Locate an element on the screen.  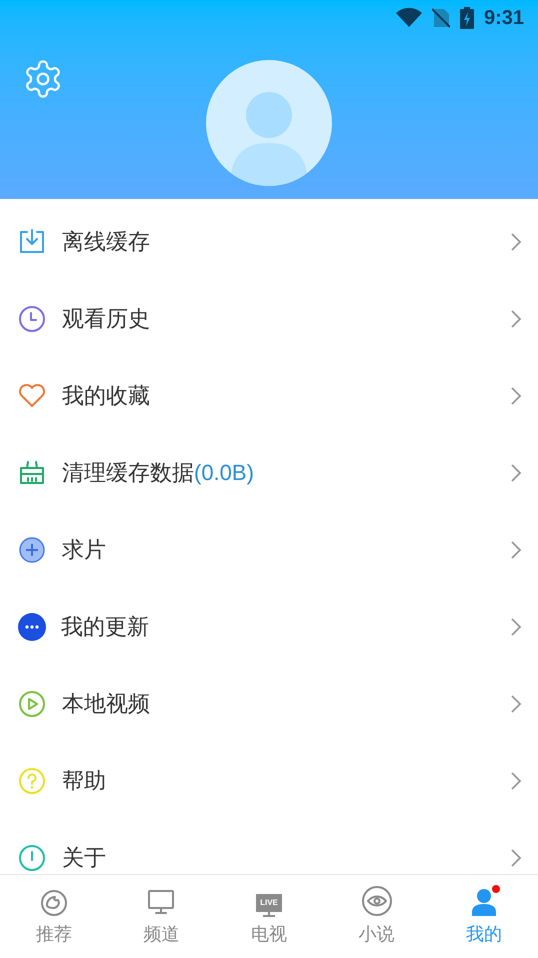
menu-item: 观看历史 is located at coordinates (269, 318).